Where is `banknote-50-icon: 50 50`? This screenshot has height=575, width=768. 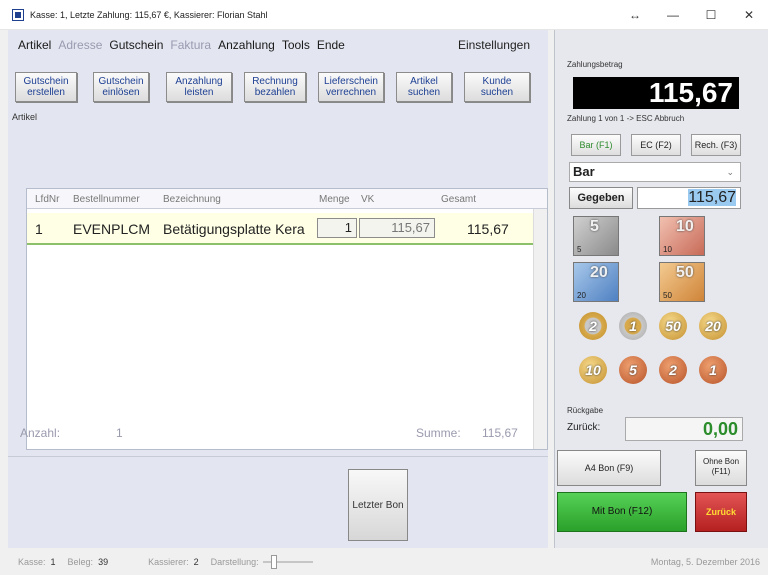 banknote-50-icon: 50 50 is located at coordinates (682, 282).